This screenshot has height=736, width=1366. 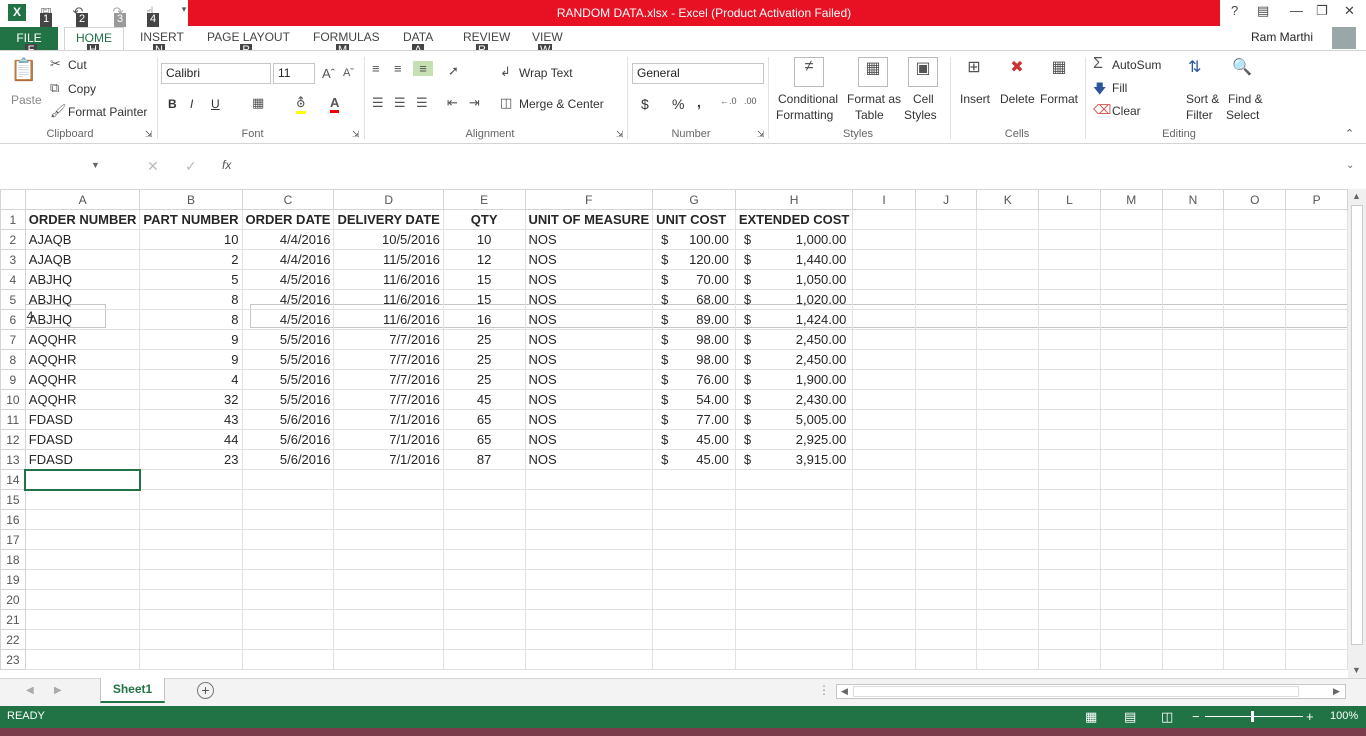 What do you see at coordinates (1059, 71) in the screenshot?
I see `format-cells-icon: ▦` at bounding box center [1059, 71].